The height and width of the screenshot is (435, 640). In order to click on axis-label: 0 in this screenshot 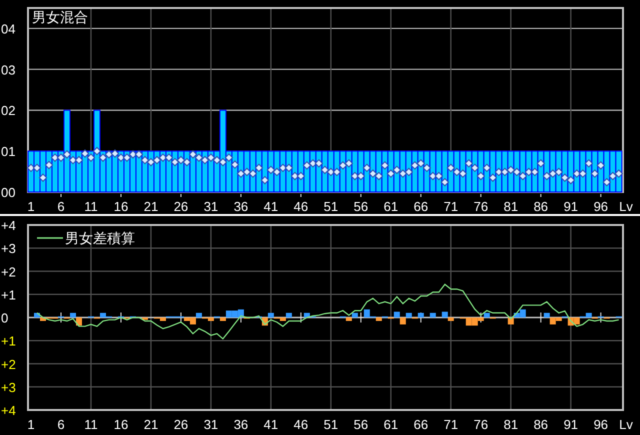, I will do `click(4, 318)`.